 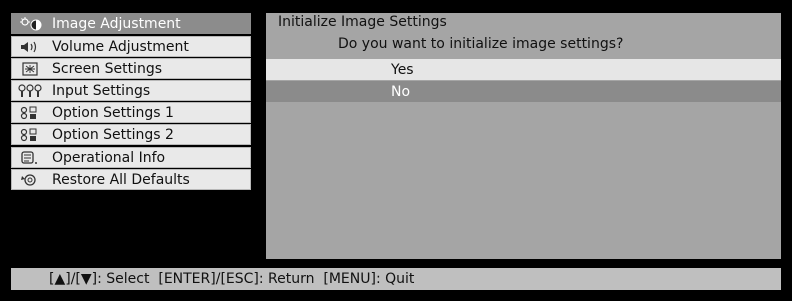 What do you see at coordinates (31, 47) in the screenshot?
I see `speaker-icon` at bounding box center [31, 47].